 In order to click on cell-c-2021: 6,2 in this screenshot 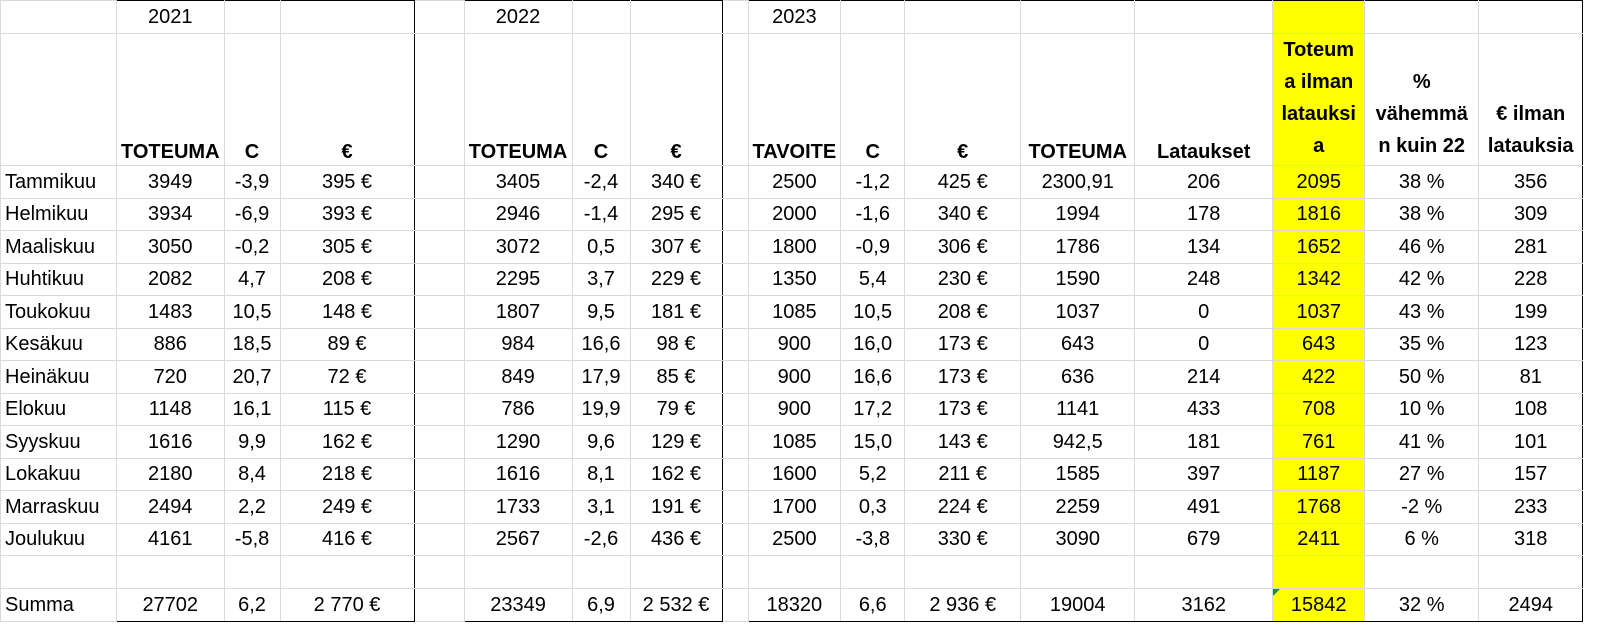, I will do `click(252, 605)`.